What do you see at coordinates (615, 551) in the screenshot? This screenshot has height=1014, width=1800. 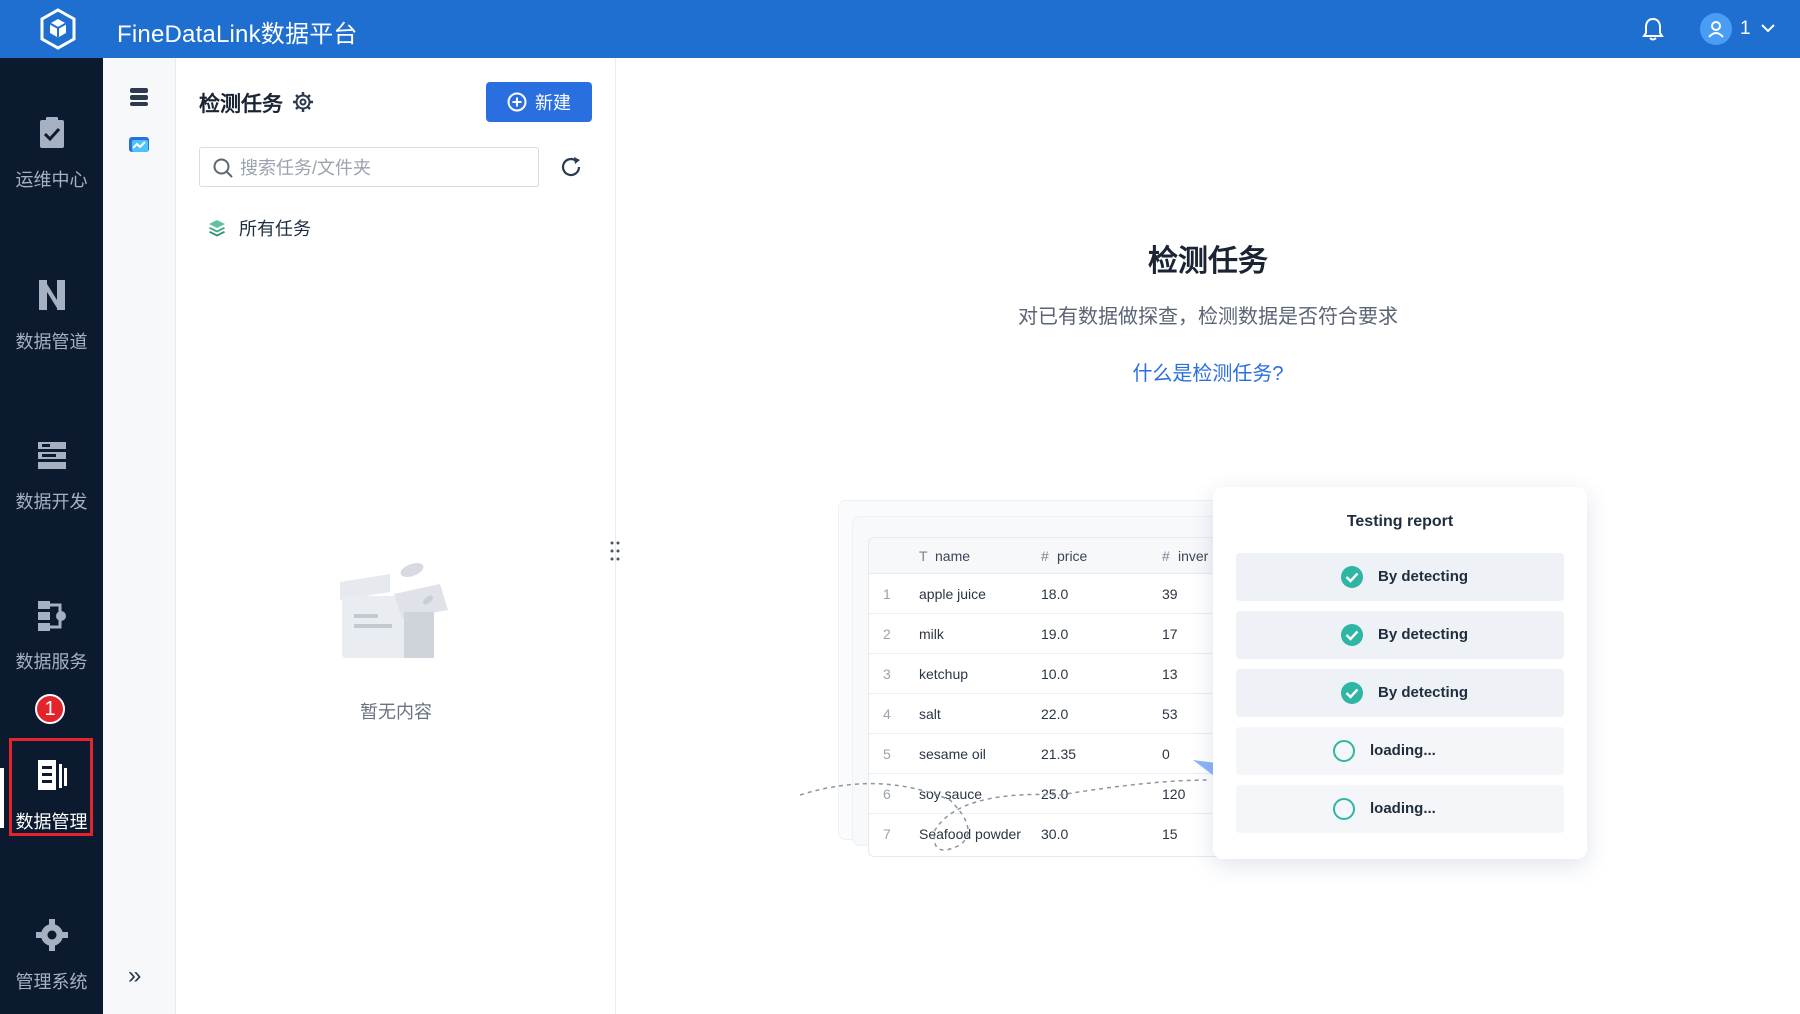 I see `resize-handle-icon` at bounding box center [615, 551].